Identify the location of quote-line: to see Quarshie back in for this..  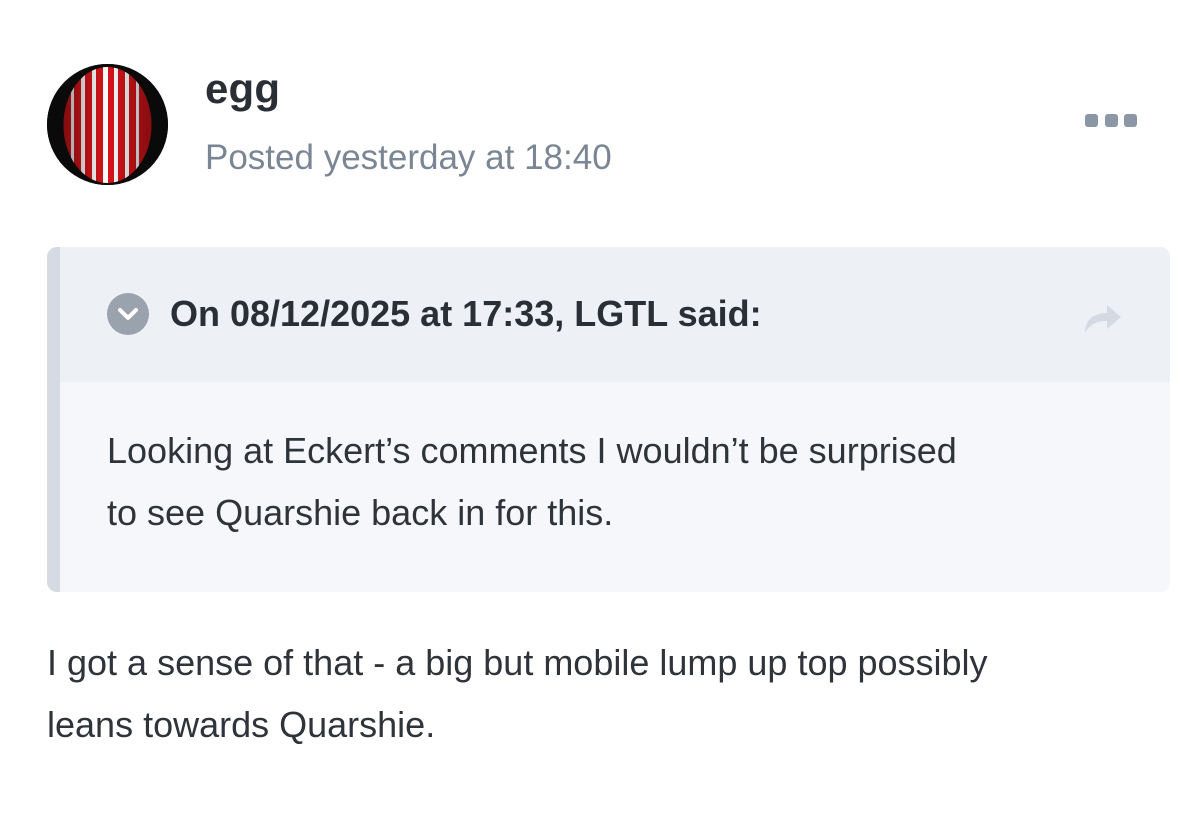
(360, 512).